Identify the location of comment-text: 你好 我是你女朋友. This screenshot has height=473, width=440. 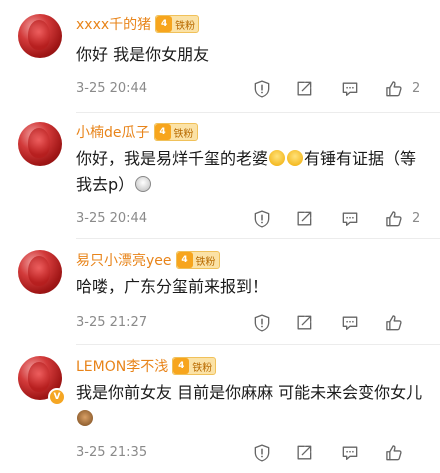
(143, 54).